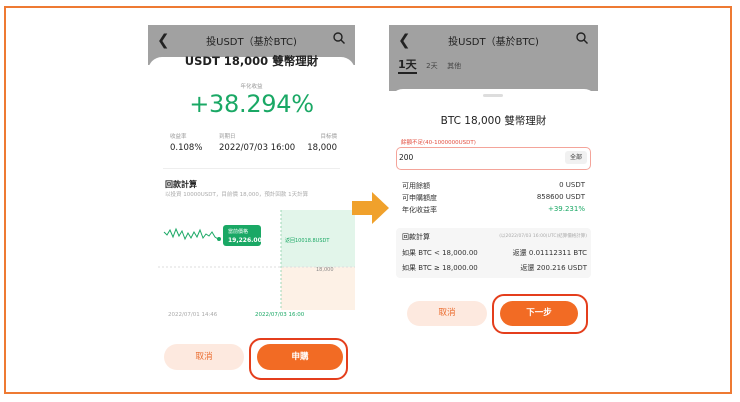 This screenshot has height=402, width=740. I want to click on next-step-highlight, so click(540, 314).